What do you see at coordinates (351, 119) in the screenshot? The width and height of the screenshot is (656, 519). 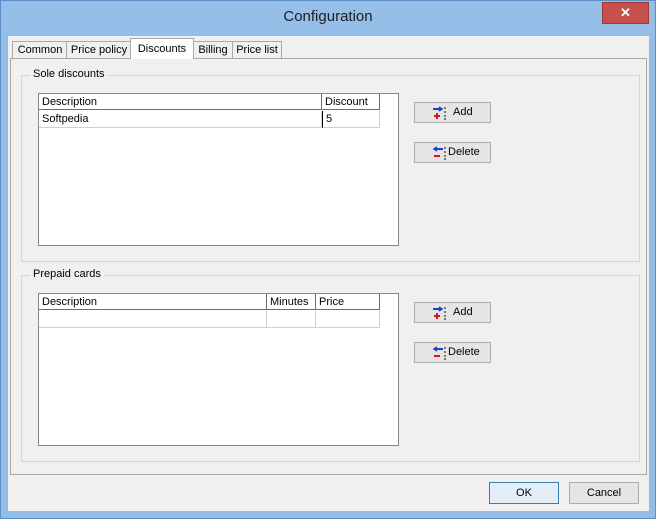 I see `table-cell-discount: 5` at bounding box center [351, 119].